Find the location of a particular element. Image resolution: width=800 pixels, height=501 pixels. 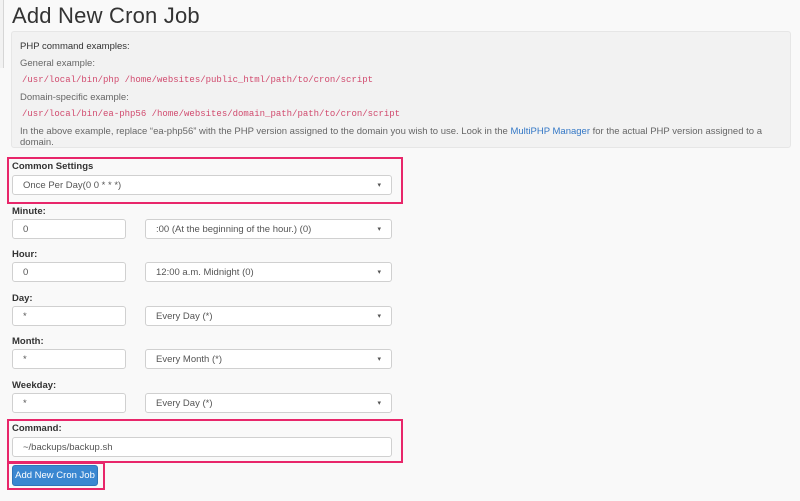

command-value: ~/backups/backup.sh is located at coordinates (68, 447).